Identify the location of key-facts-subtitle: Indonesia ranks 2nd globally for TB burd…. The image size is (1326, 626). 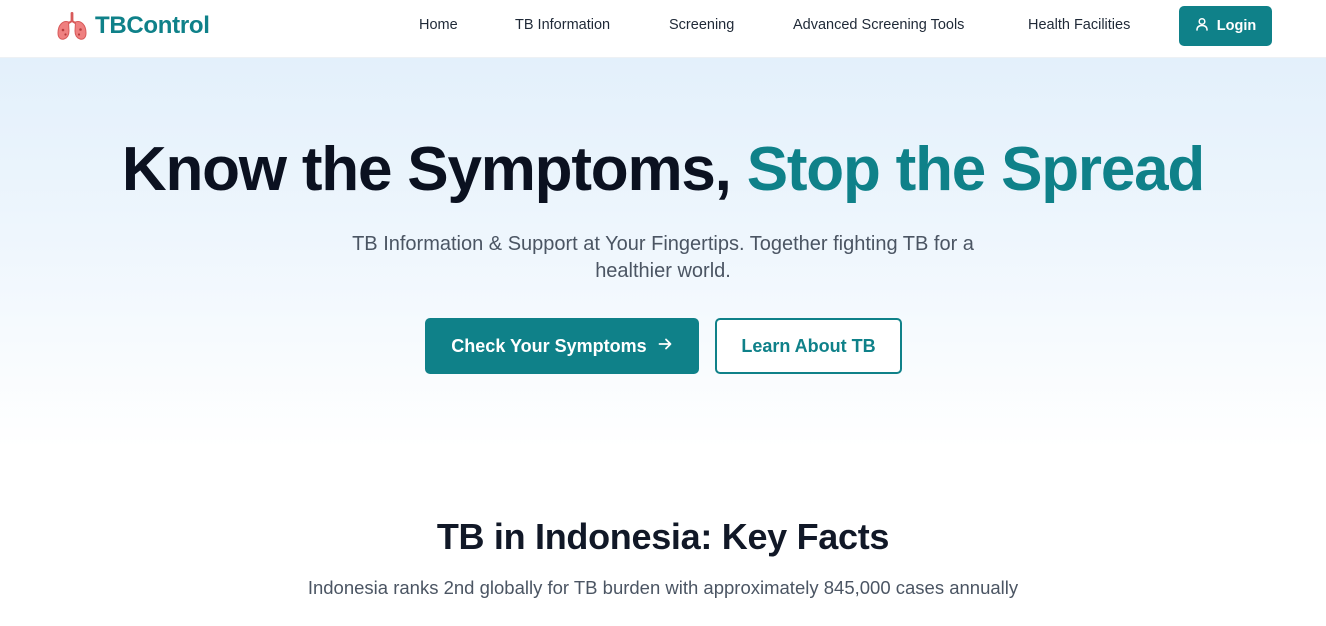
(663, 587).